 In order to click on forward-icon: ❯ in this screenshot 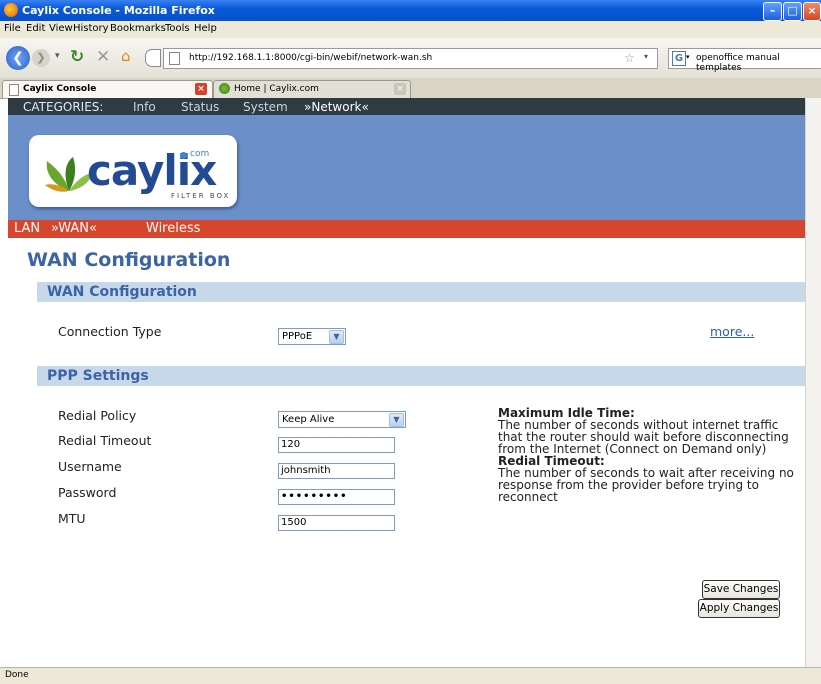, I will do `click(41, 58)`.